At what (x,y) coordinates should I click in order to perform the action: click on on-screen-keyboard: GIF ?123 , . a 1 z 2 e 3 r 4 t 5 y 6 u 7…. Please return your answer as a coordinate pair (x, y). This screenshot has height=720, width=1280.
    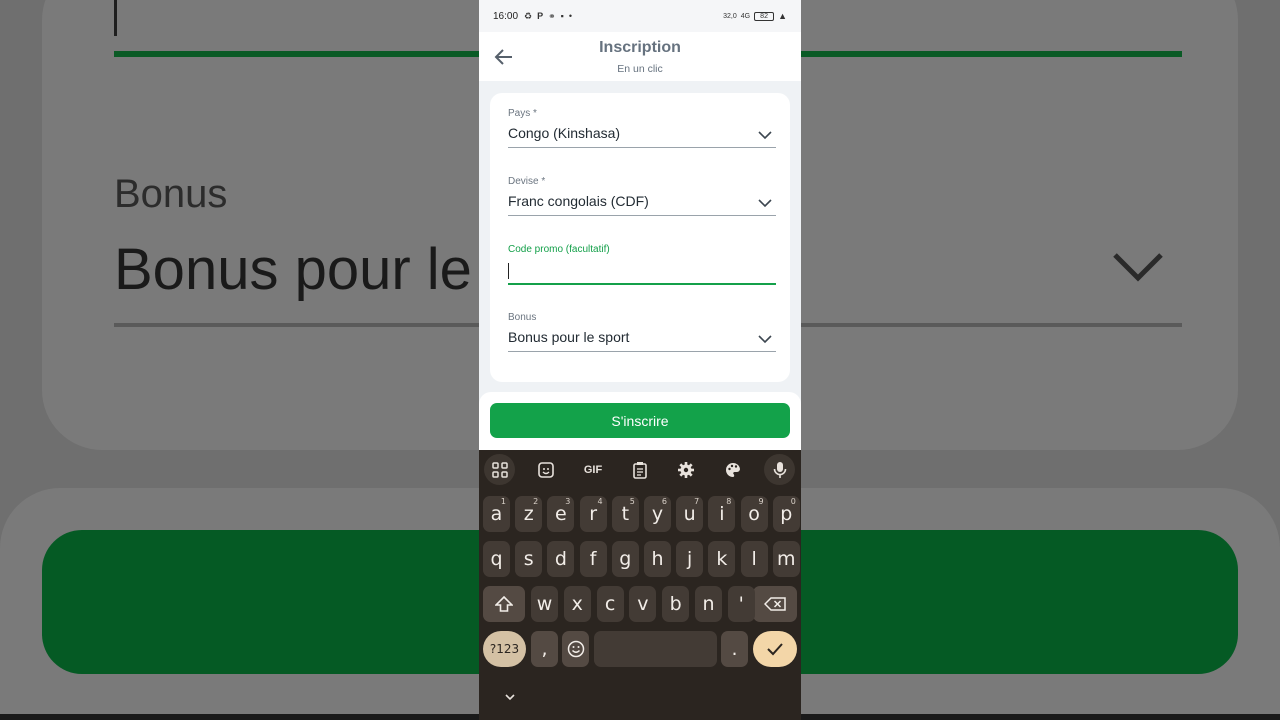
    Looking at the image, I should click on (640, 585).